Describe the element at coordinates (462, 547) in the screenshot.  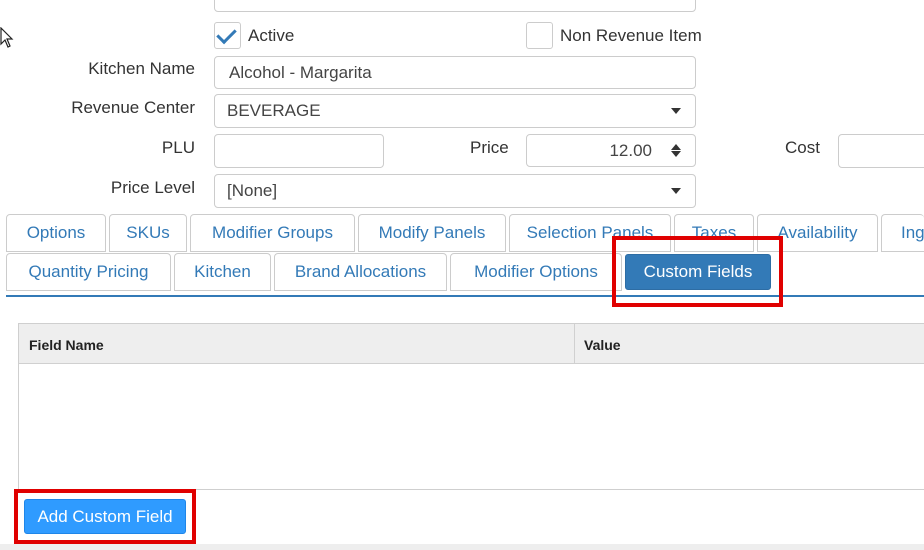
I see `footer-band` at that location.